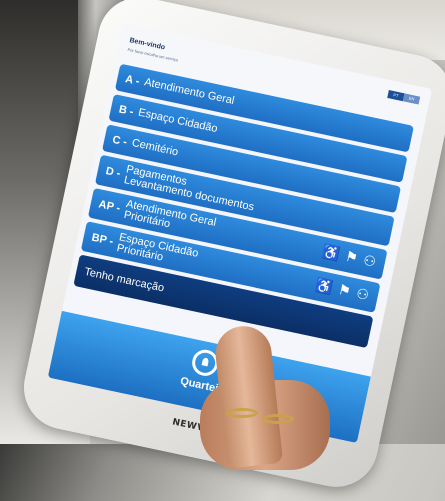 The height and width of the screenshot is (501, 445). I want to click on service-label: Cemitério, so click(155, 147).